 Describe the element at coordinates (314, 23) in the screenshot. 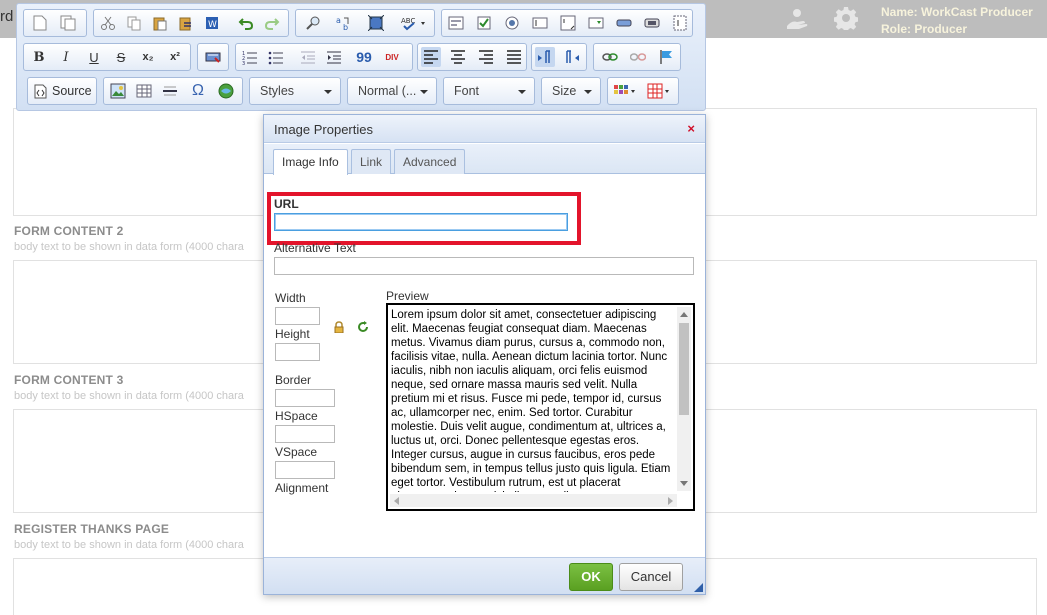

I see `find-icon` at that location.